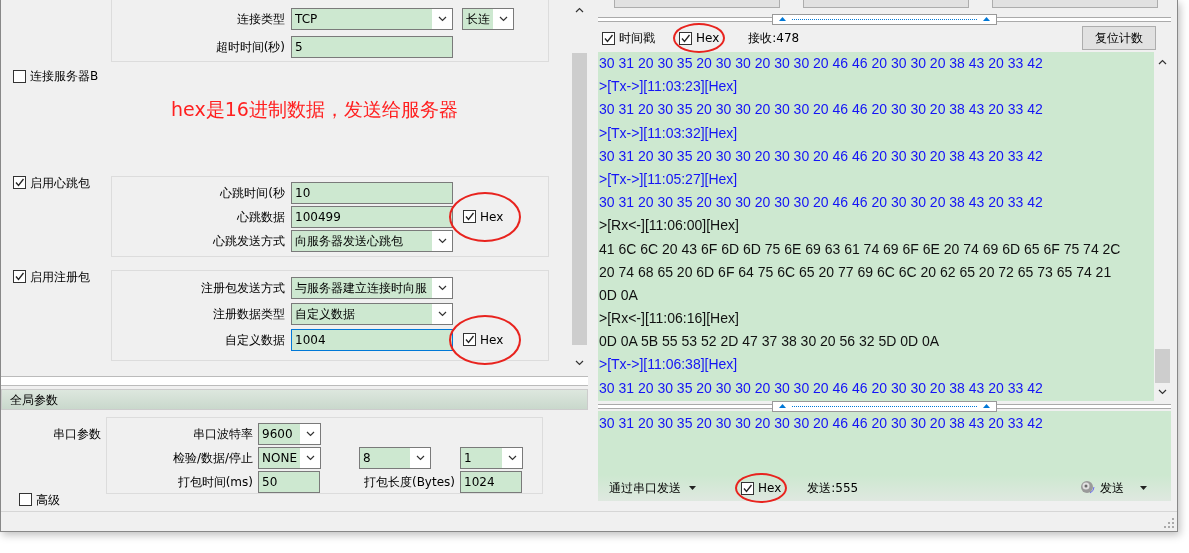 This screenshot has width=1189, height=553. I want to click on input-field: 1004, so click(372, 339).